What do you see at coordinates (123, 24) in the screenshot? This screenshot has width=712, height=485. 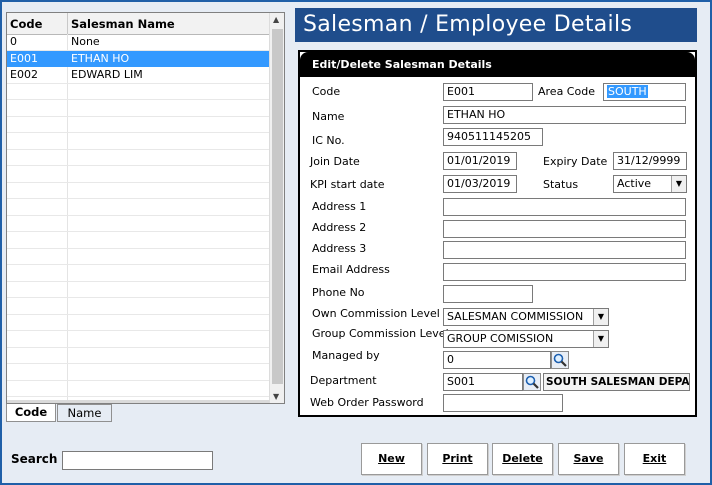 I see `col-header-name: Salesman Name` at bounding box center [123, 24].